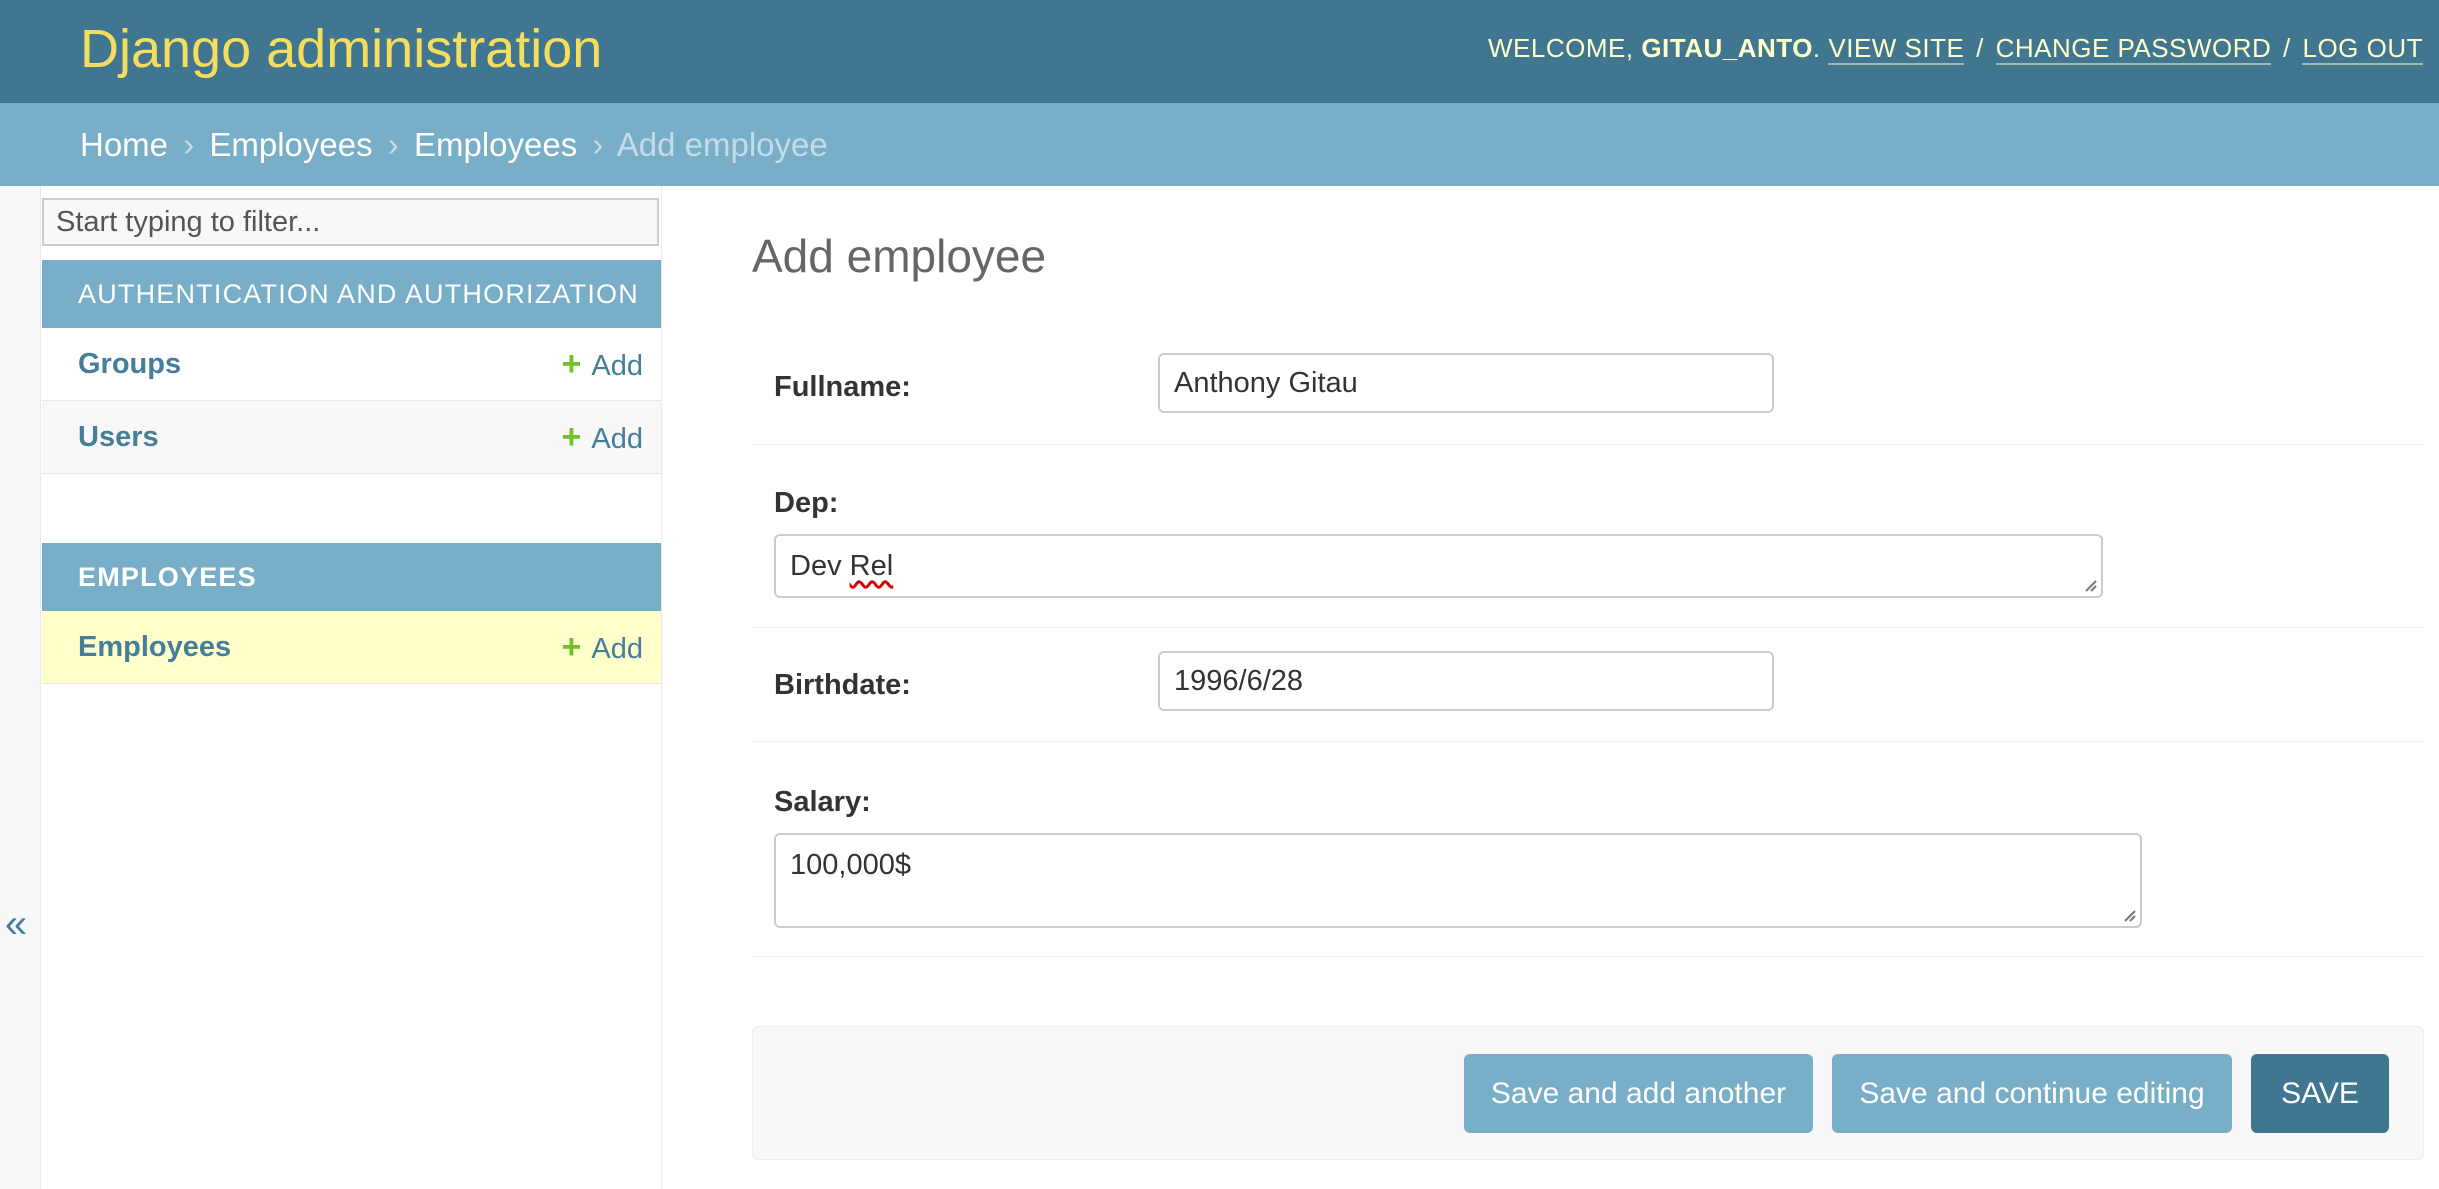  I want to click on collapse-sidebar-icon: «, so click(16, 924).